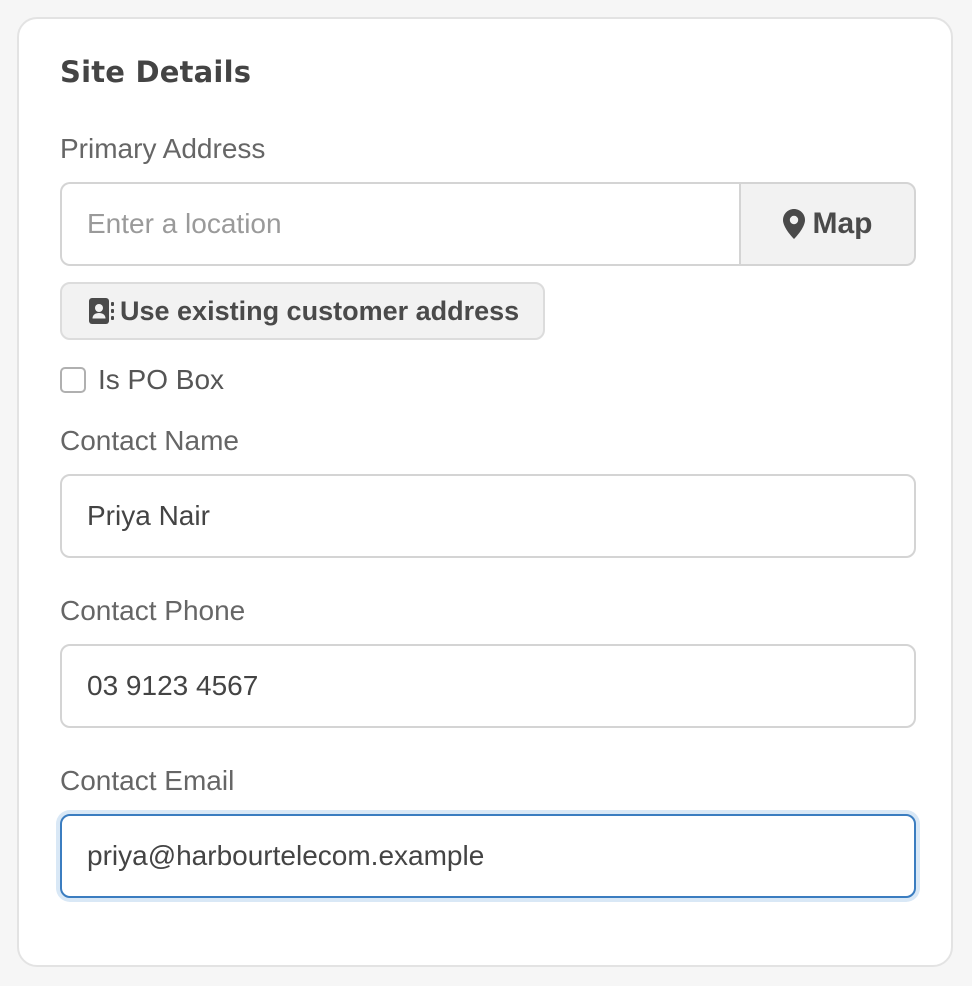  Describe the element at coordinates (399, 224) in the screenshot. I see `primary-address-input` at that location.